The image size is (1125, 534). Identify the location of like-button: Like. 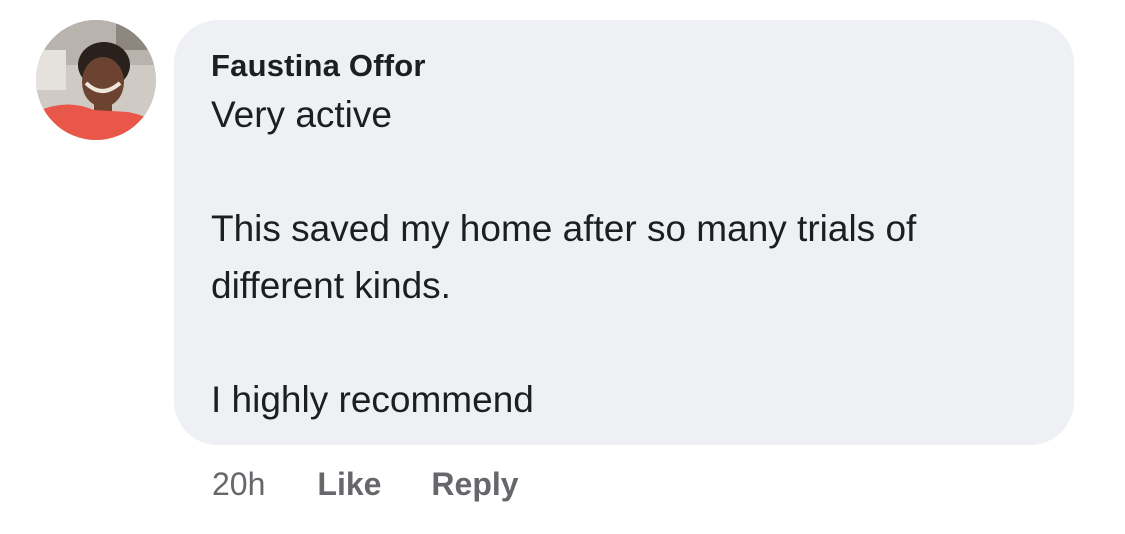
(349, 484).